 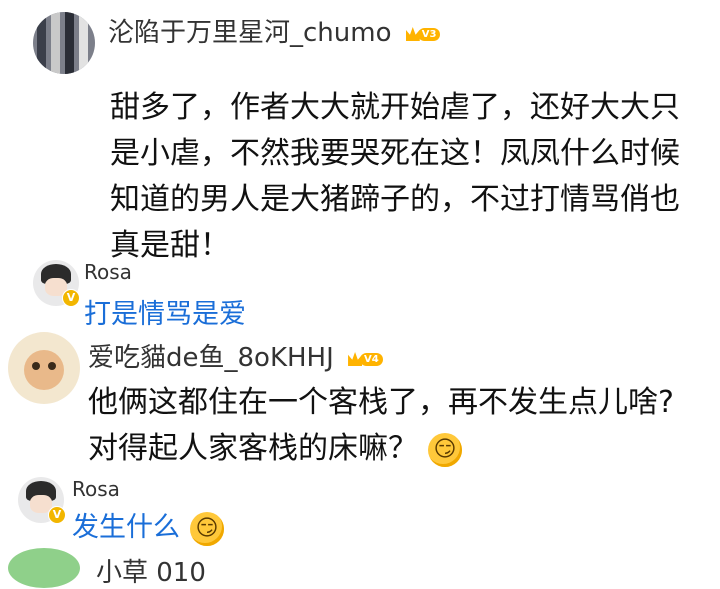 What do you see at coordinates (423, 34) in the screenshot?
I see `level-badge: V3` at bounding box center [423, 34].